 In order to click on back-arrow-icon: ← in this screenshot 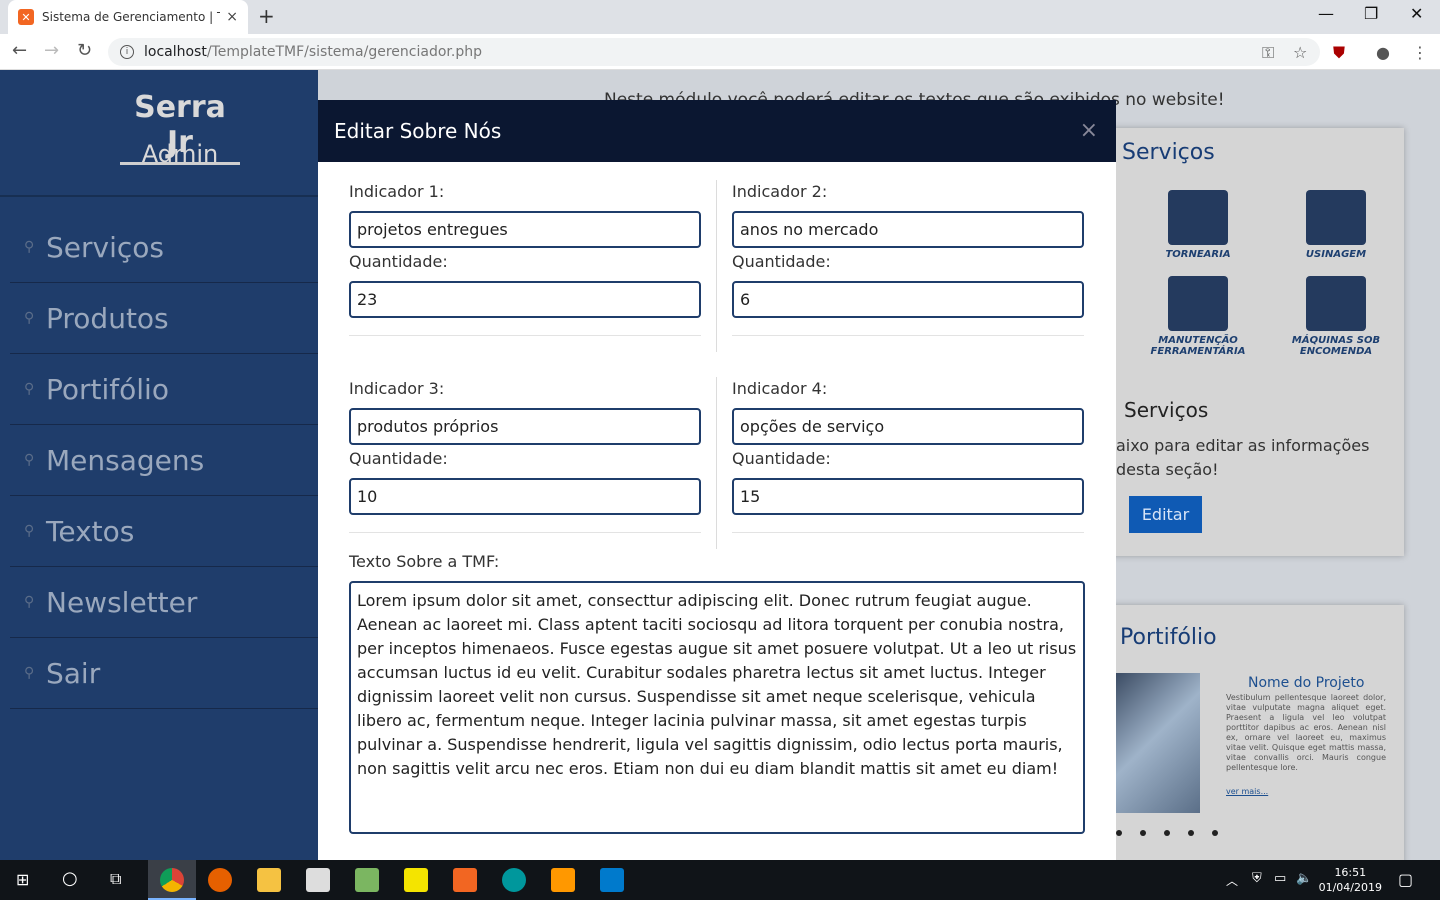, I will do `click(19, 50)`.